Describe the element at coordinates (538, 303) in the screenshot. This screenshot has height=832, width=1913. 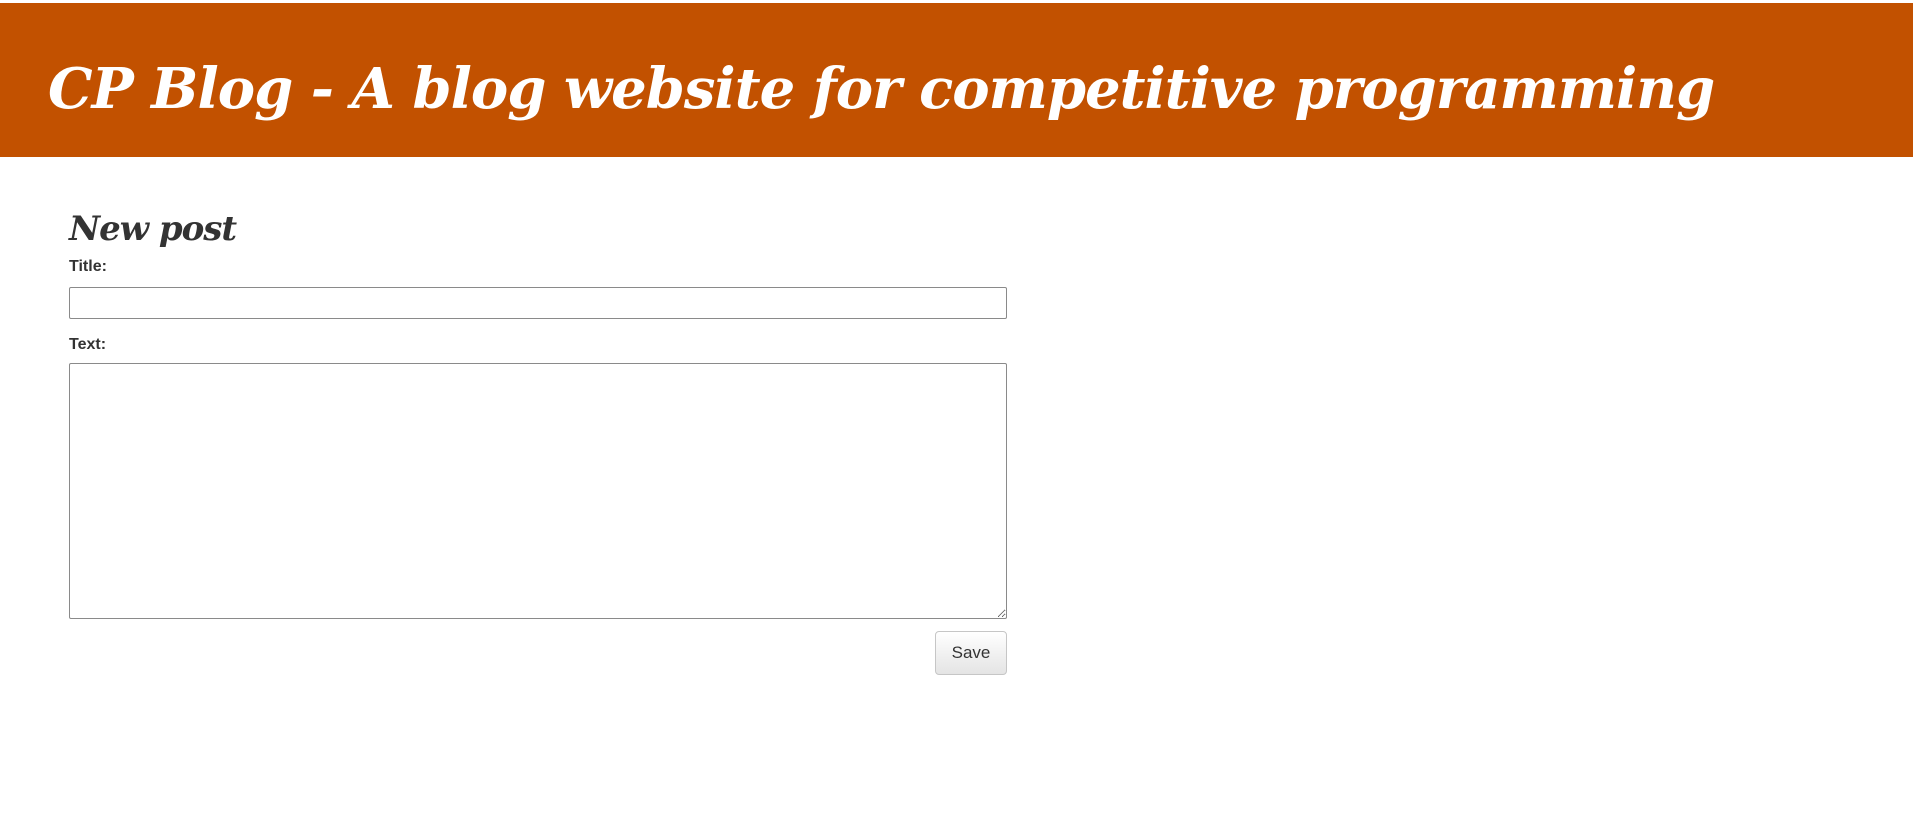
I see `title-input` at that location.